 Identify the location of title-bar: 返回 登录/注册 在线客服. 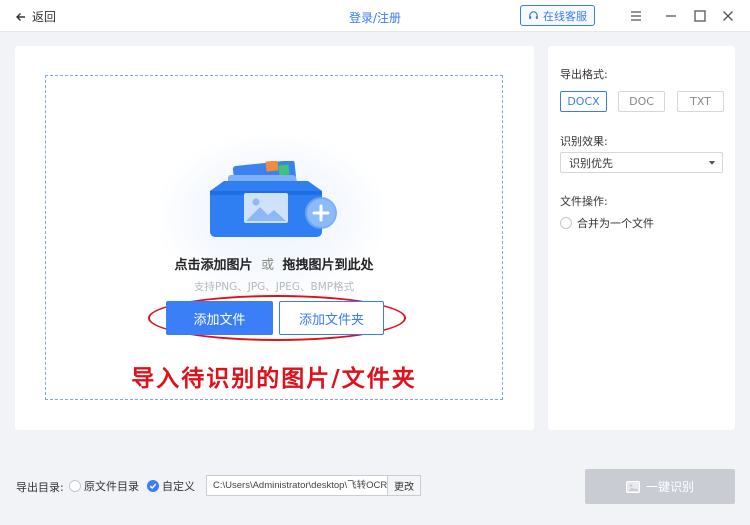
(375, 16).